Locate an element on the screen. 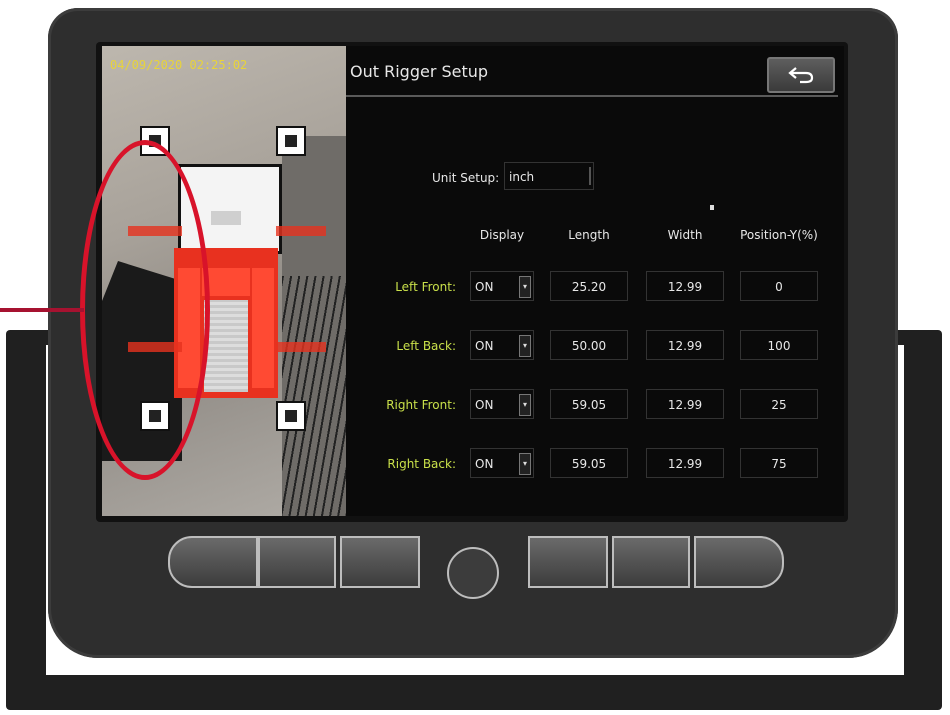 The image size is (950, 715). position-field-left-front: 0 is located at coordinates (779, 286).